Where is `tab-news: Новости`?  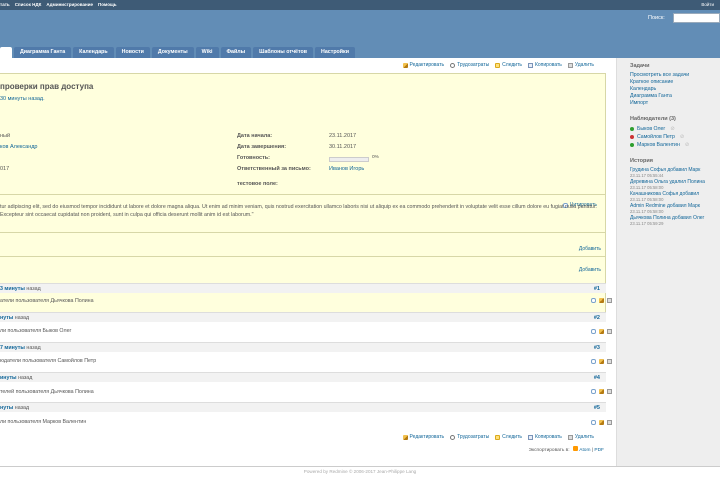 tab-news: Новости is located at coordinates (132, 52).